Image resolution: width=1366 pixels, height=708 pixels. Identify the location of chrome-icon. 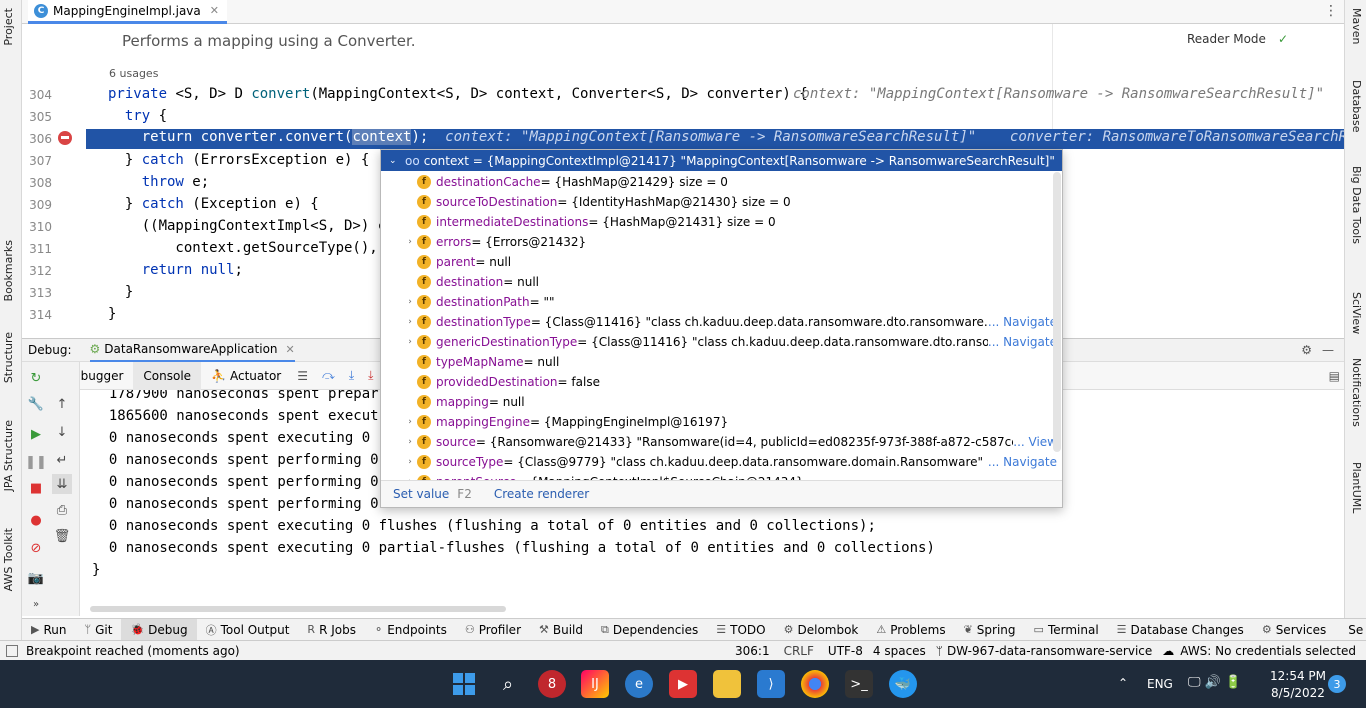
(815, 684).